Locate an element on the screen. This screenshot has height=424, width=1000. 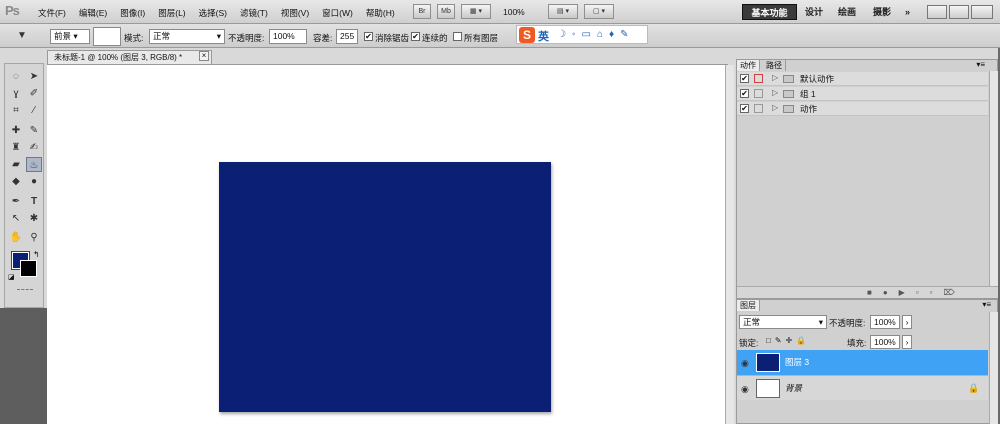
blend-mode-select: 正常 ▾ is located at coordinates (783, 322).